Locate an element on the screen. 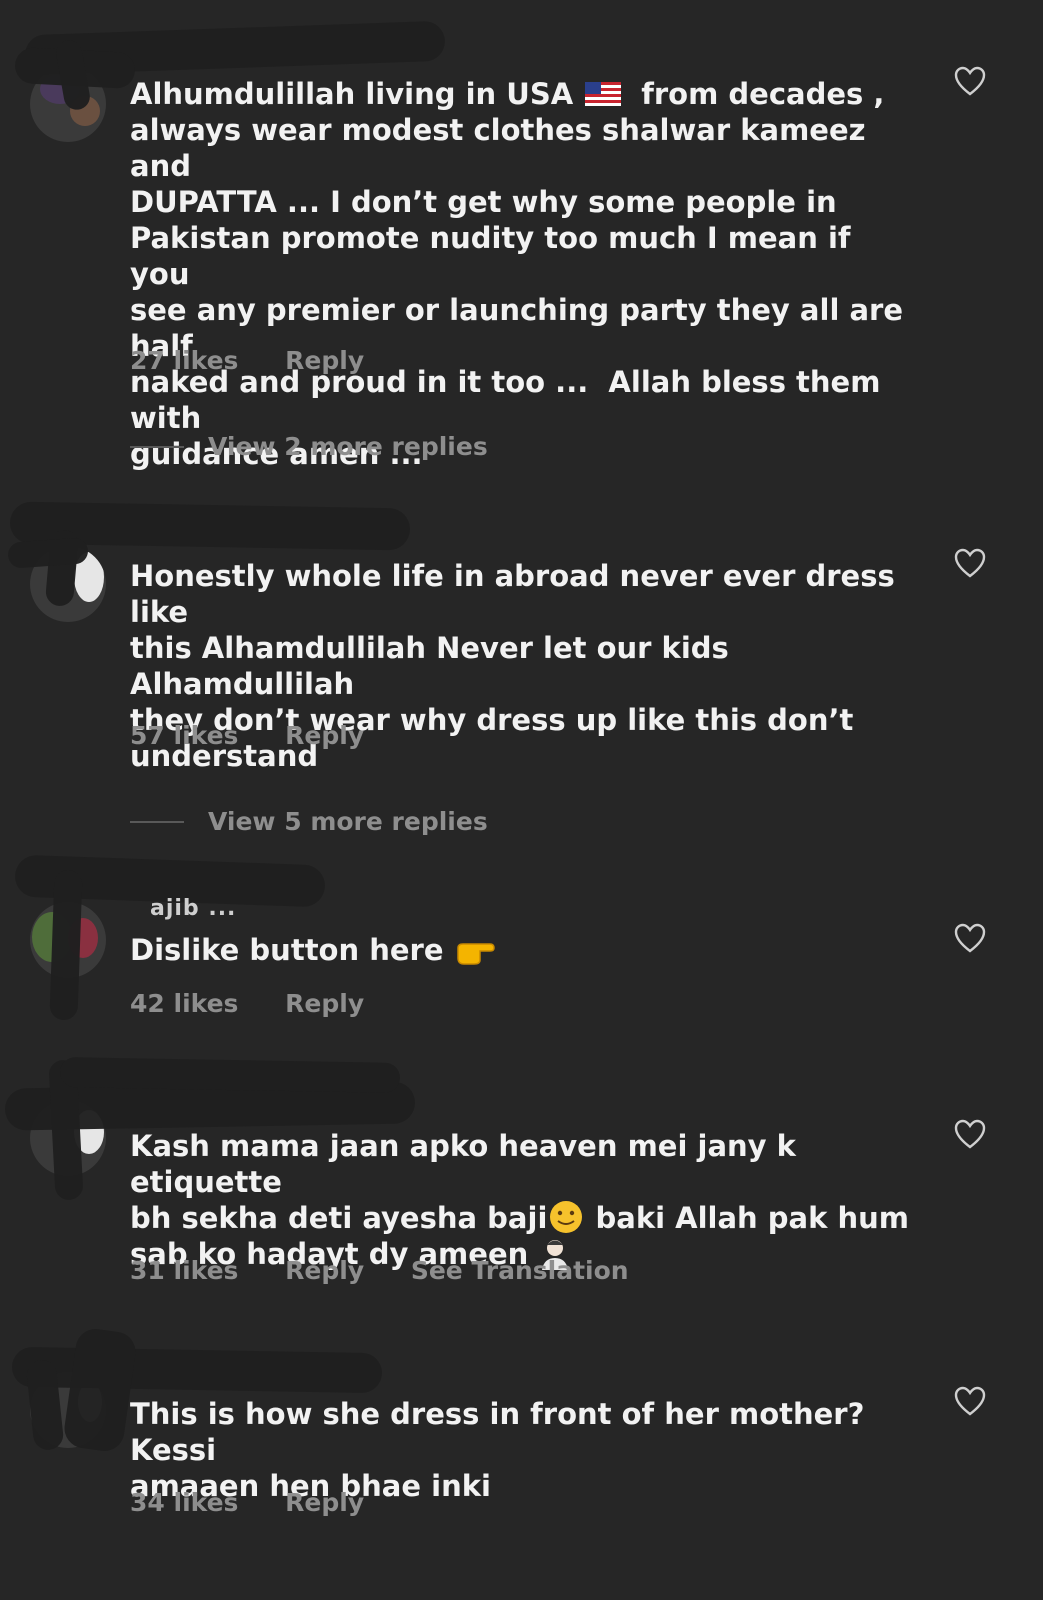 The image size is (1043, 1600). view-replies-button: View 2 more replies is located at coordinates (309, 446).